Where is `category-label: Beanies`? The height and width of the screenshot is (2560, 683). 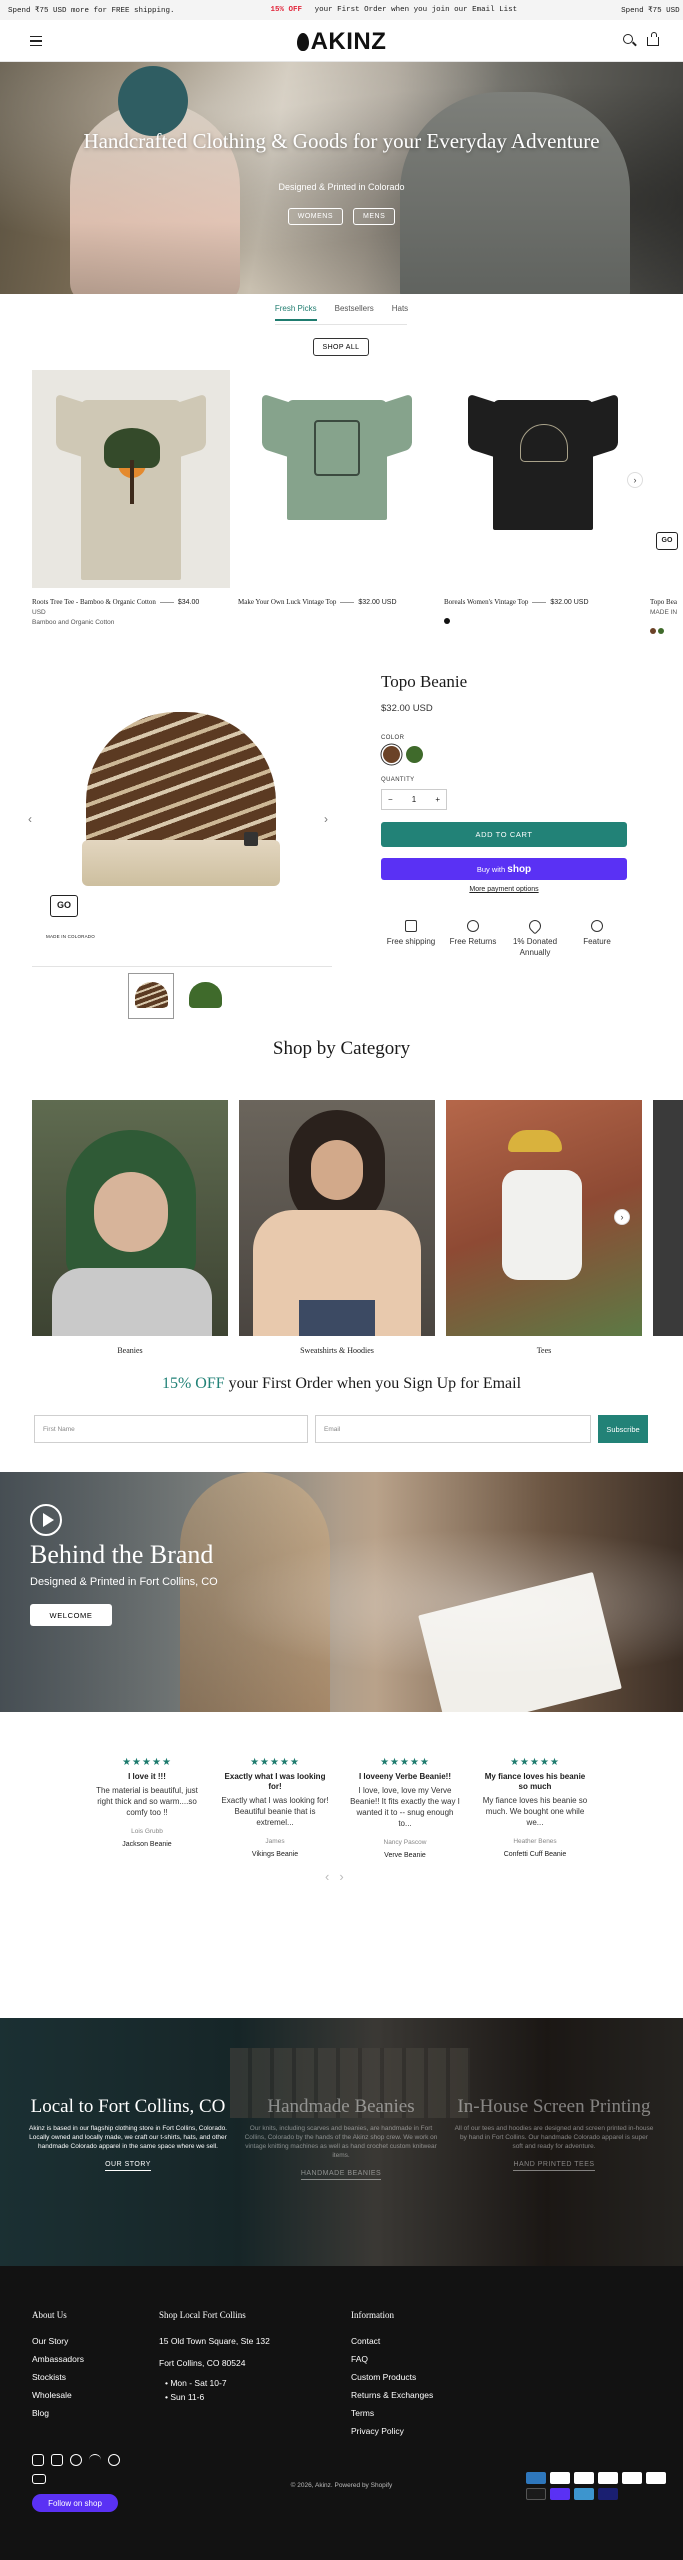 category-label: Beanies is located at coordinates (130, 1350).